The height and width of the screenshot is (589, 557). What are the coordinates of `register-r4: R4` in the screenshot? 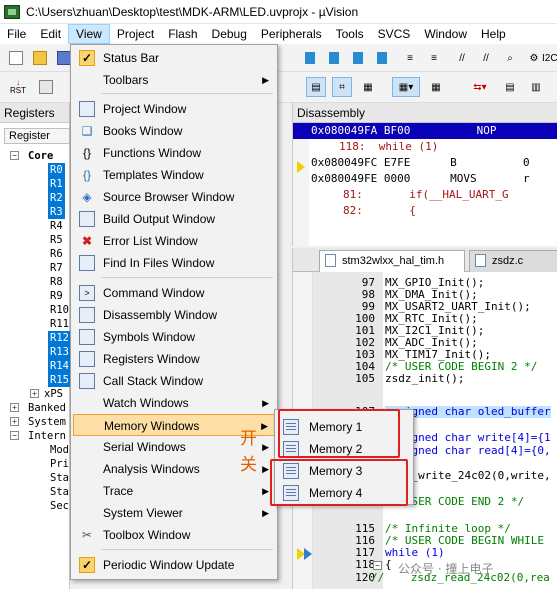 It's located at (56, 226).